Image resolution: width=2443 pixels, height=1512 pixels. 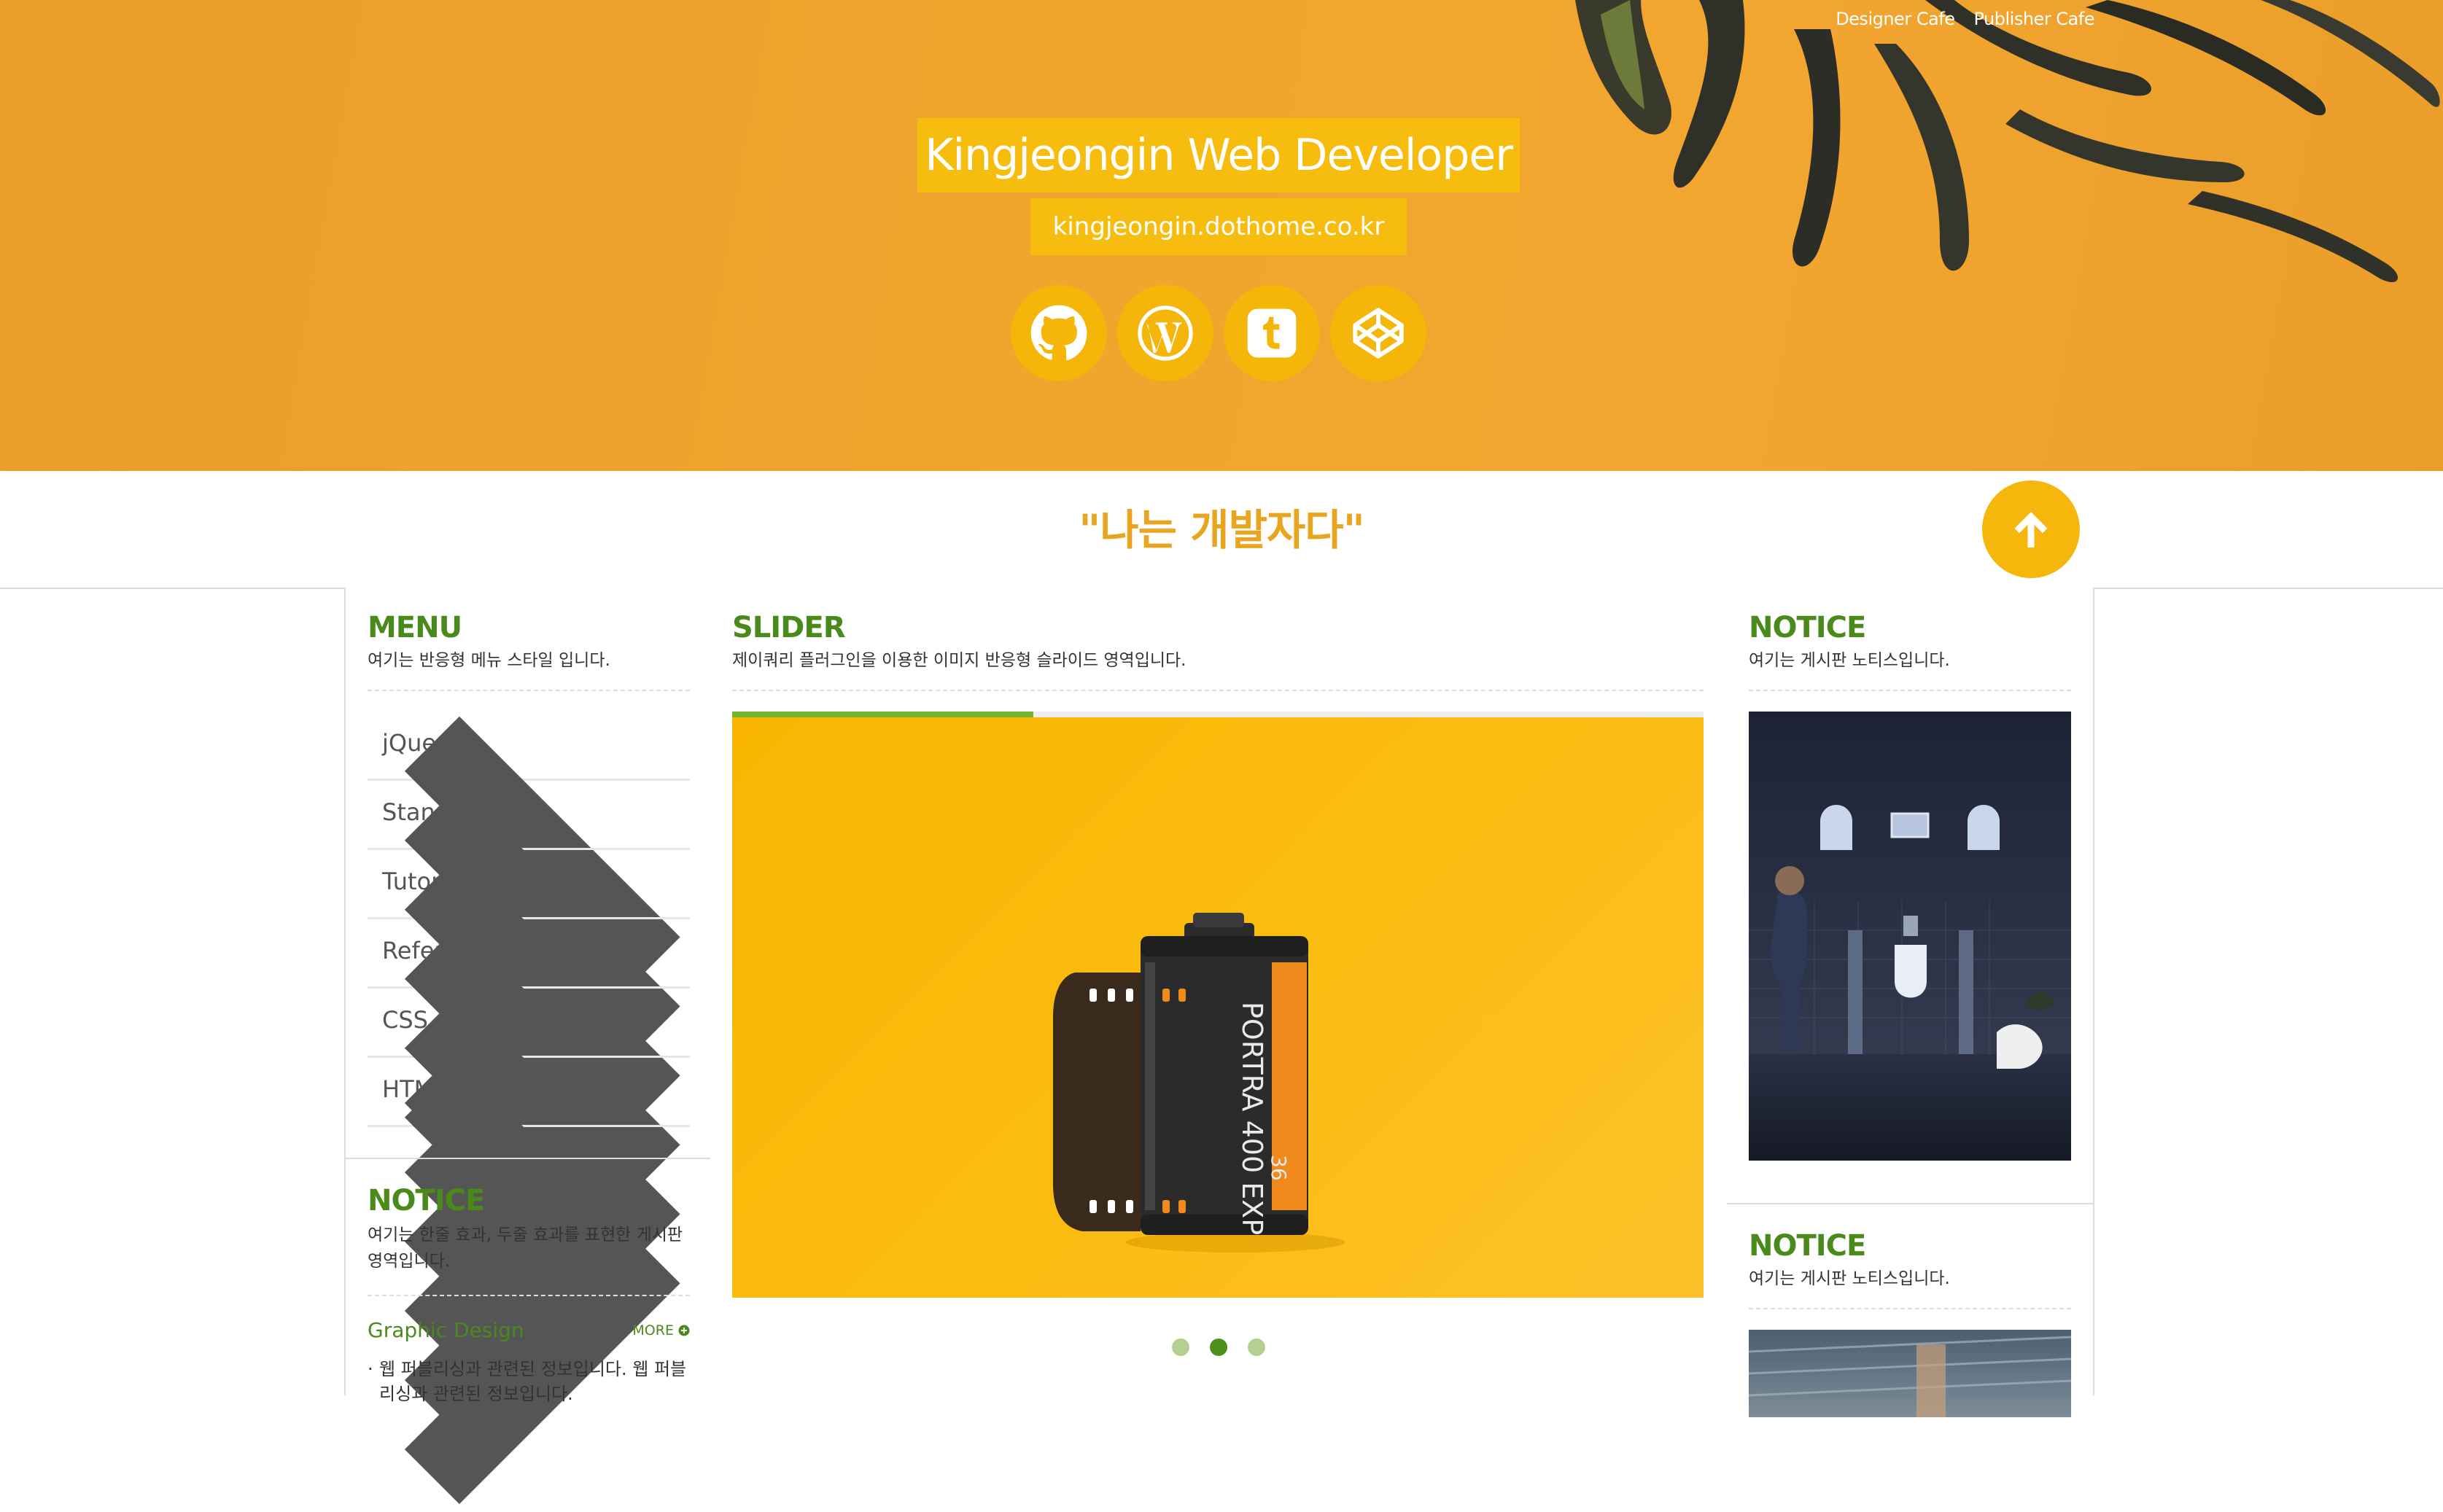 I want to click on menu-item-label: Reference, so click(x=441, y=951).